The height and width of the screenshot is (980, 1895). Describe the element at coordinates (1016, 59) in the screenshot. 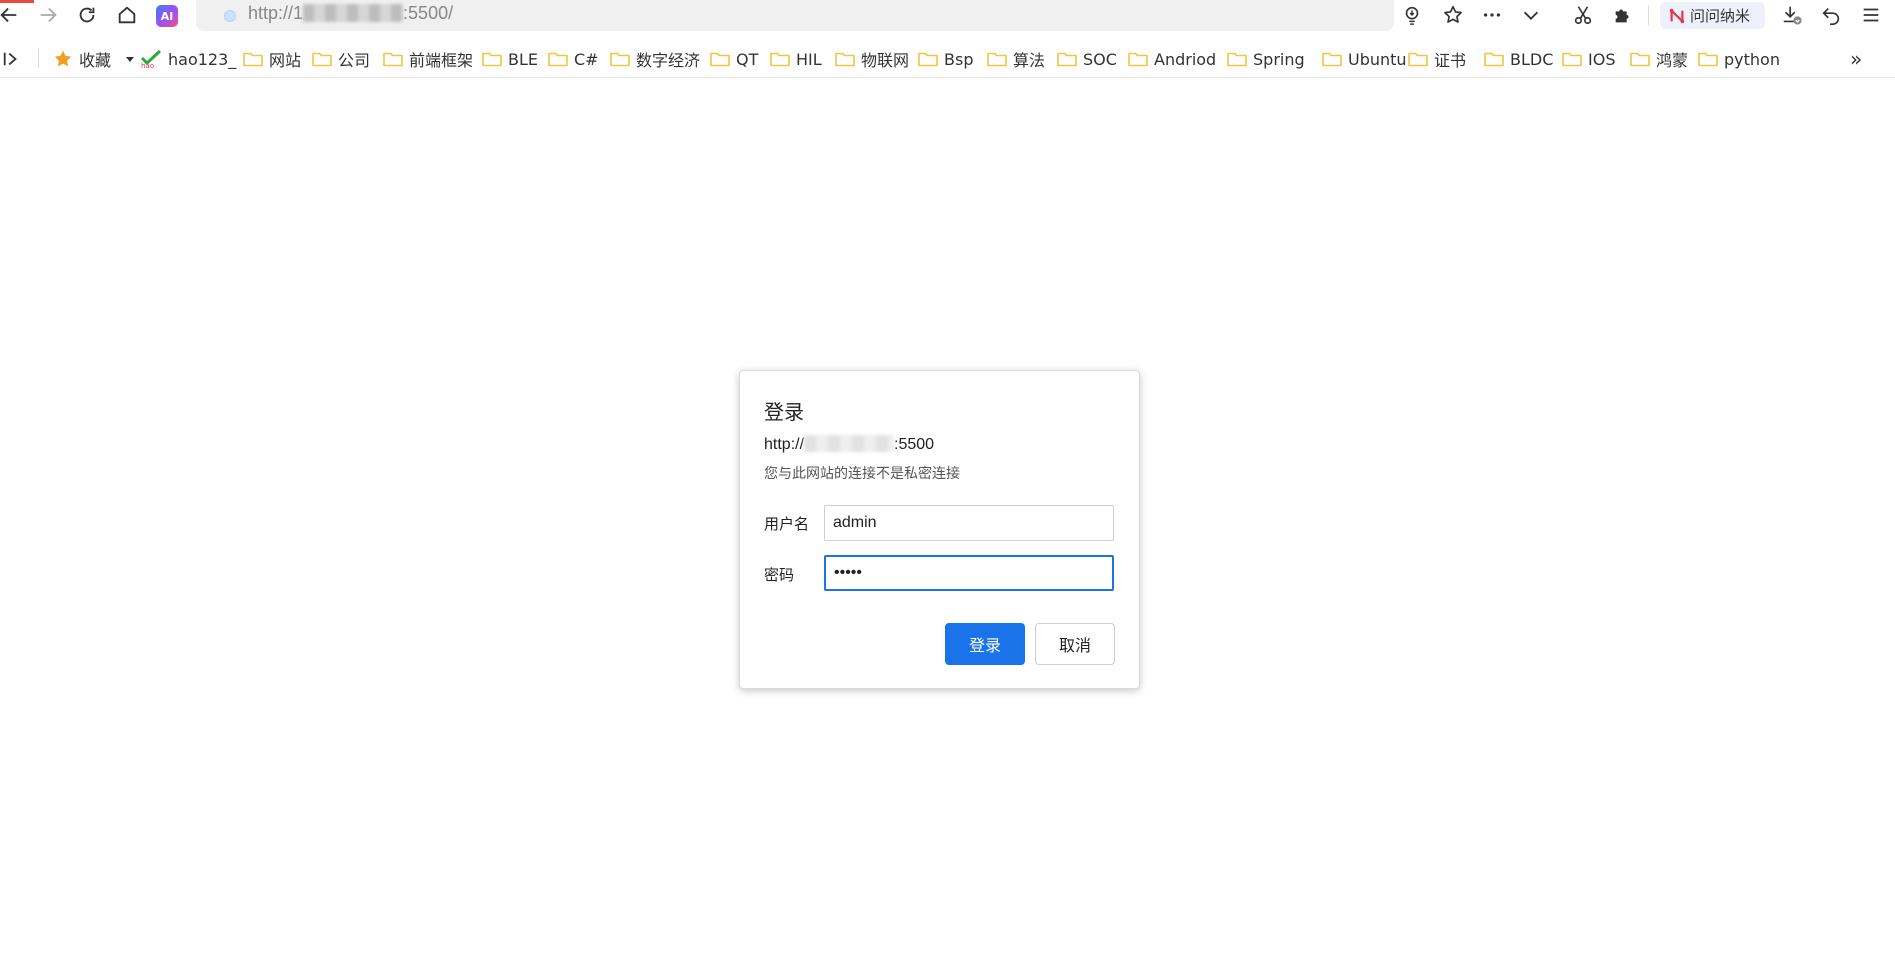

I see `bookmark-folder: 算法` at that location.